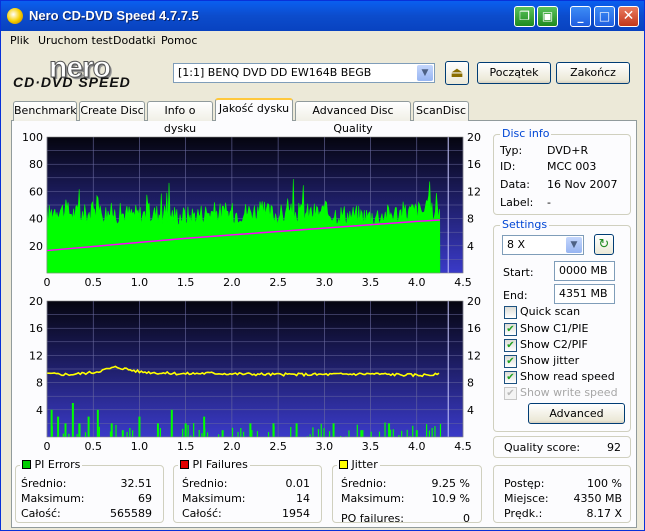 The height and width of the screenshot is (531, 645). I want to click on end-button: Zakończ, so click(593, 73).